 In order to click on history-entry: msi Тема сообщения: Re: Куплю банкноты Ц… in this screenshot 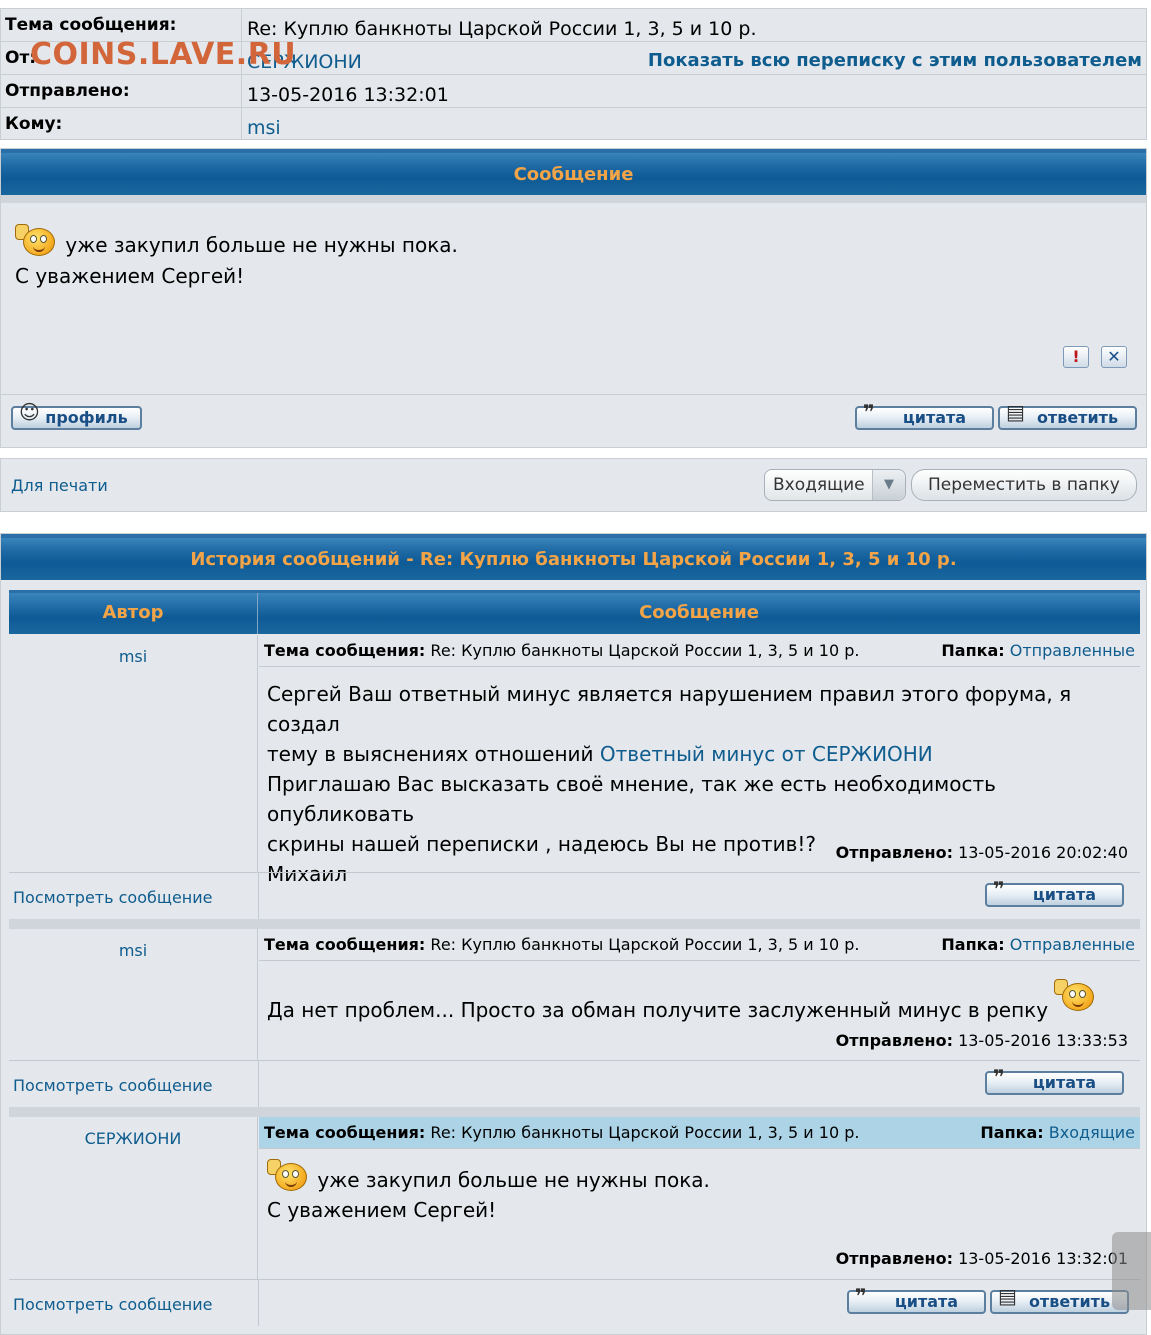, I will do `click(574, 1018)`.